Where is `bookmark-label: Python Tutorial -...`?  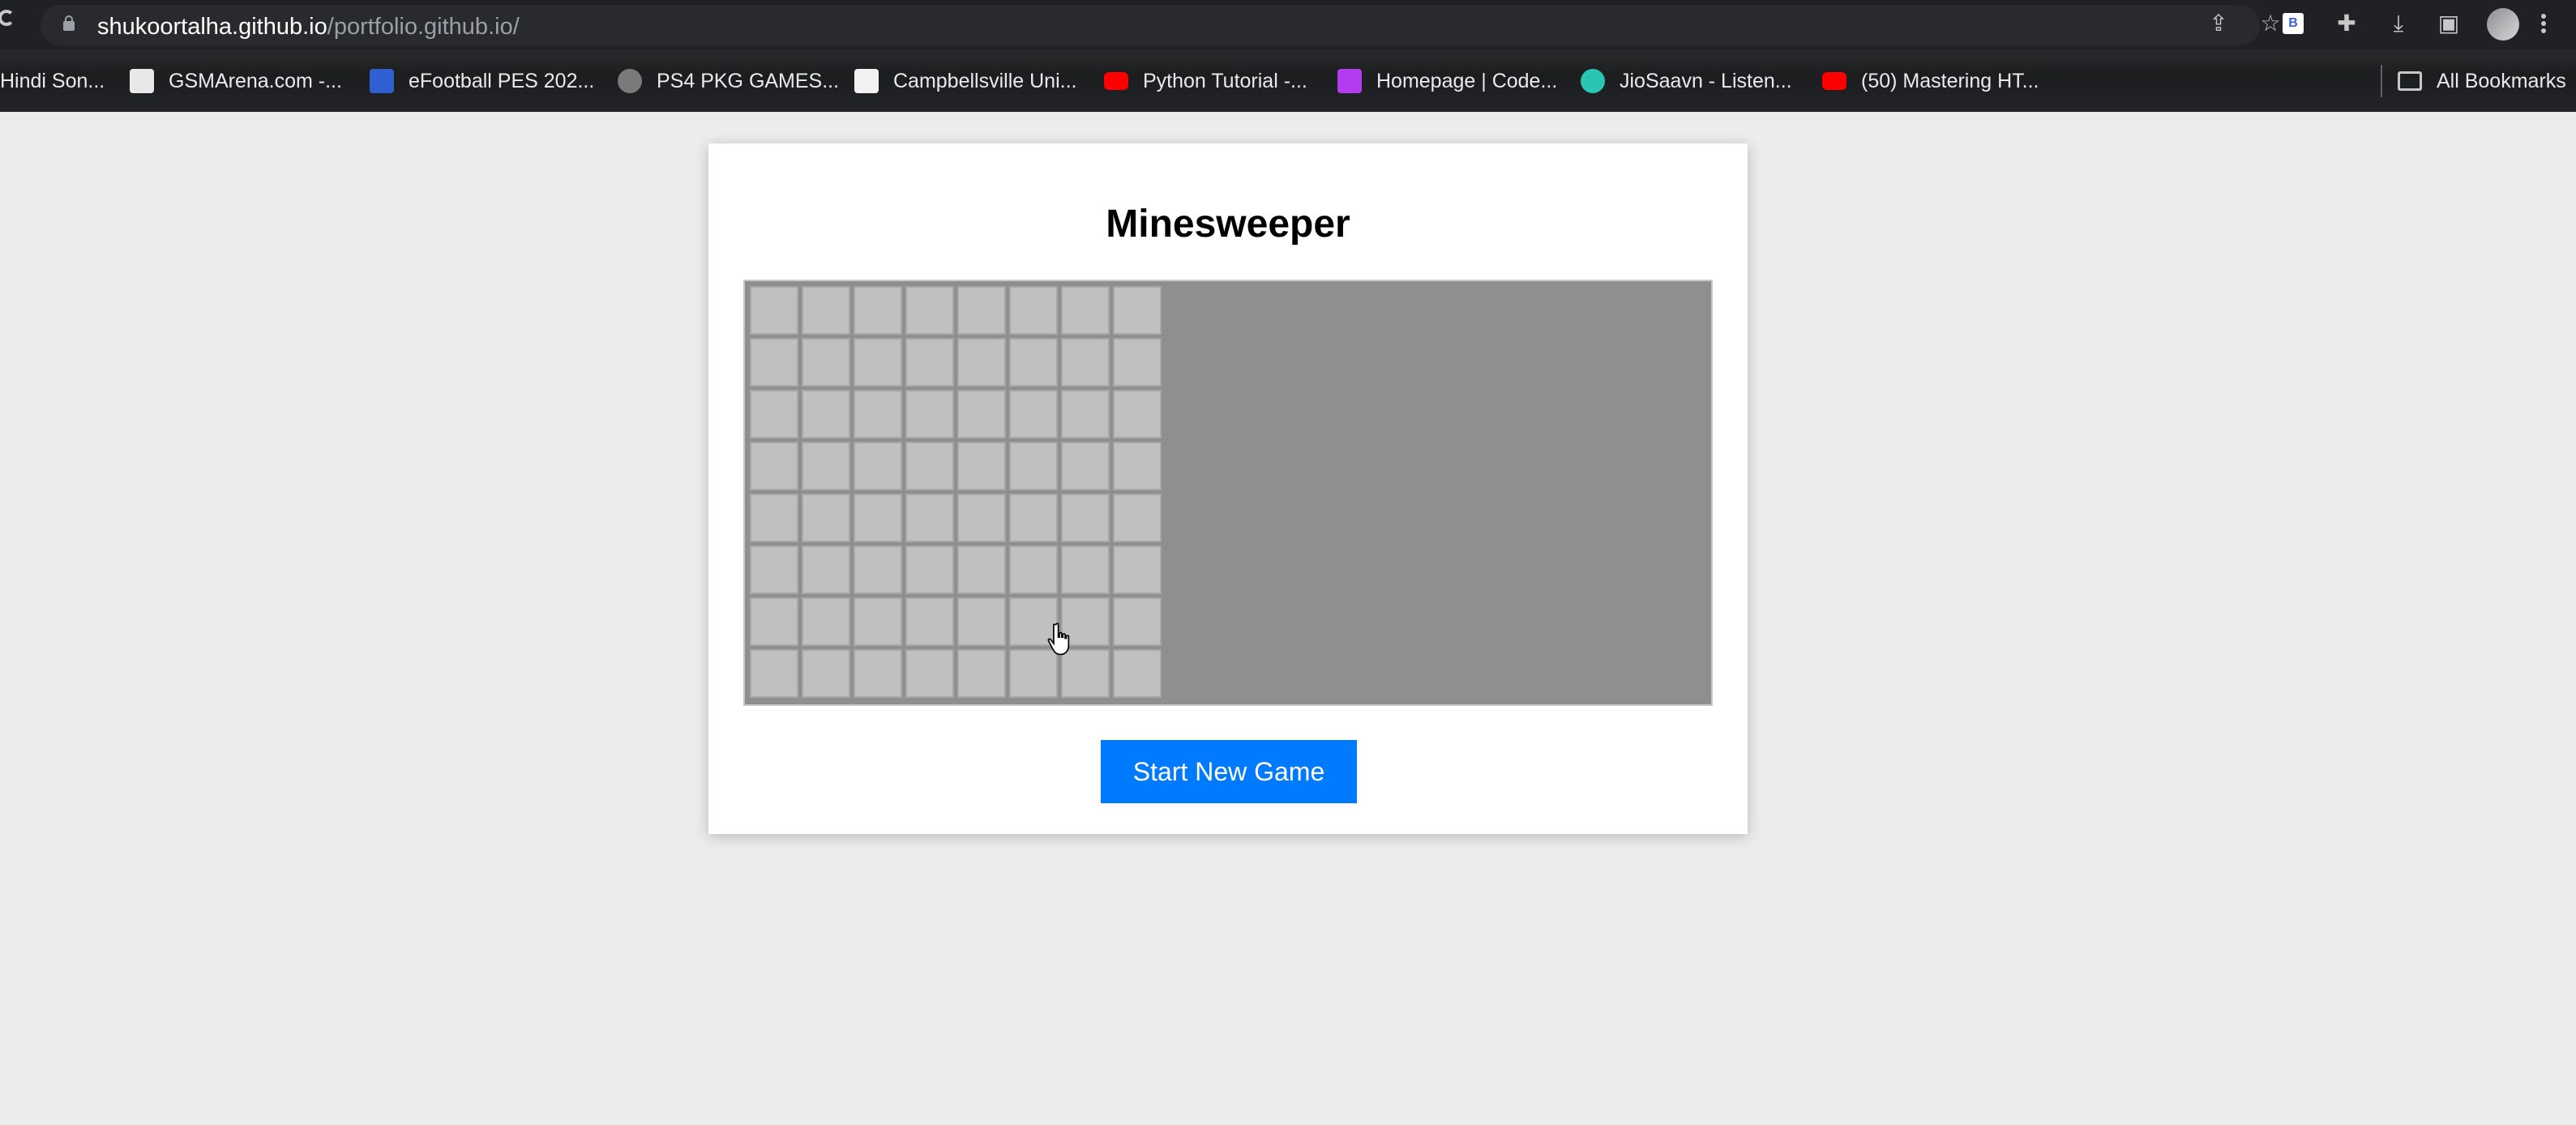 bookmark-label: Python Tutorial -... is located at coordinates (1225, 80).